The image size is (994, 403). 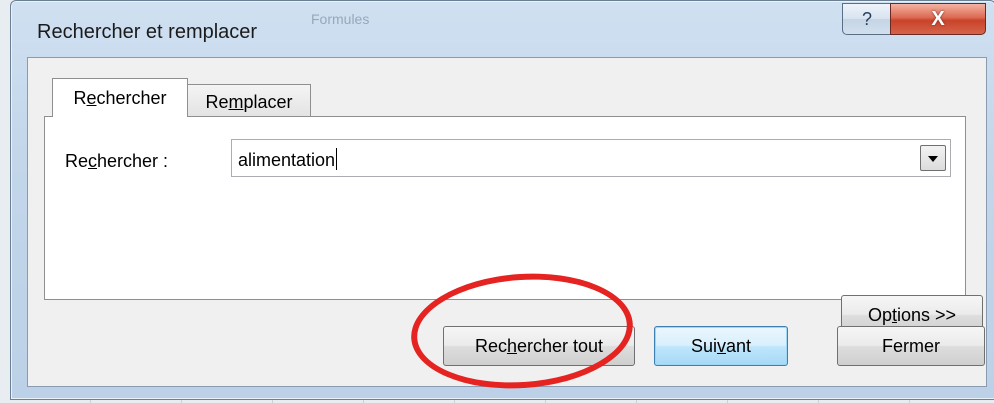 What do you see at coordinates (490, 345) in the screenshot?
I see `find-all-label: Rec` at bounding box center [490, 345].